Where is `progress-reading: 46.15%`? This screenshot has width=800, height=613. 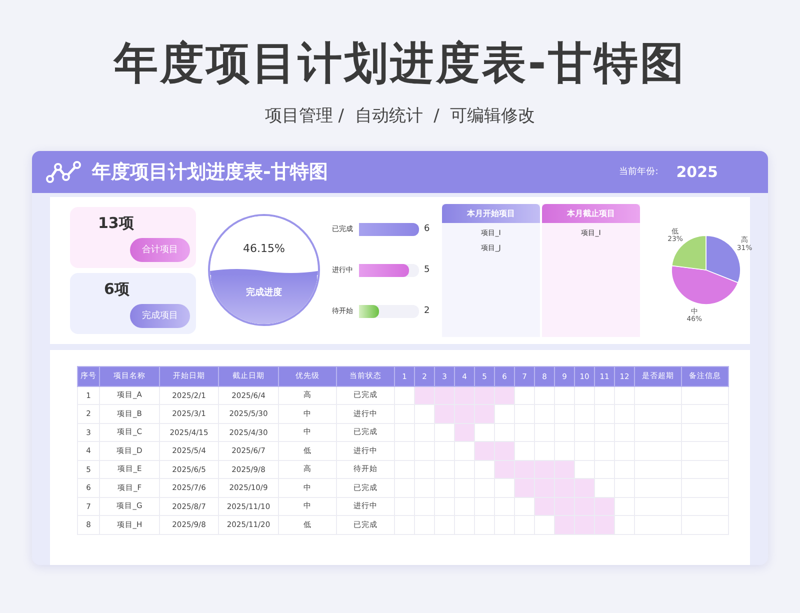
progress-reading: 46.15% is located at coordinates (264, 249).